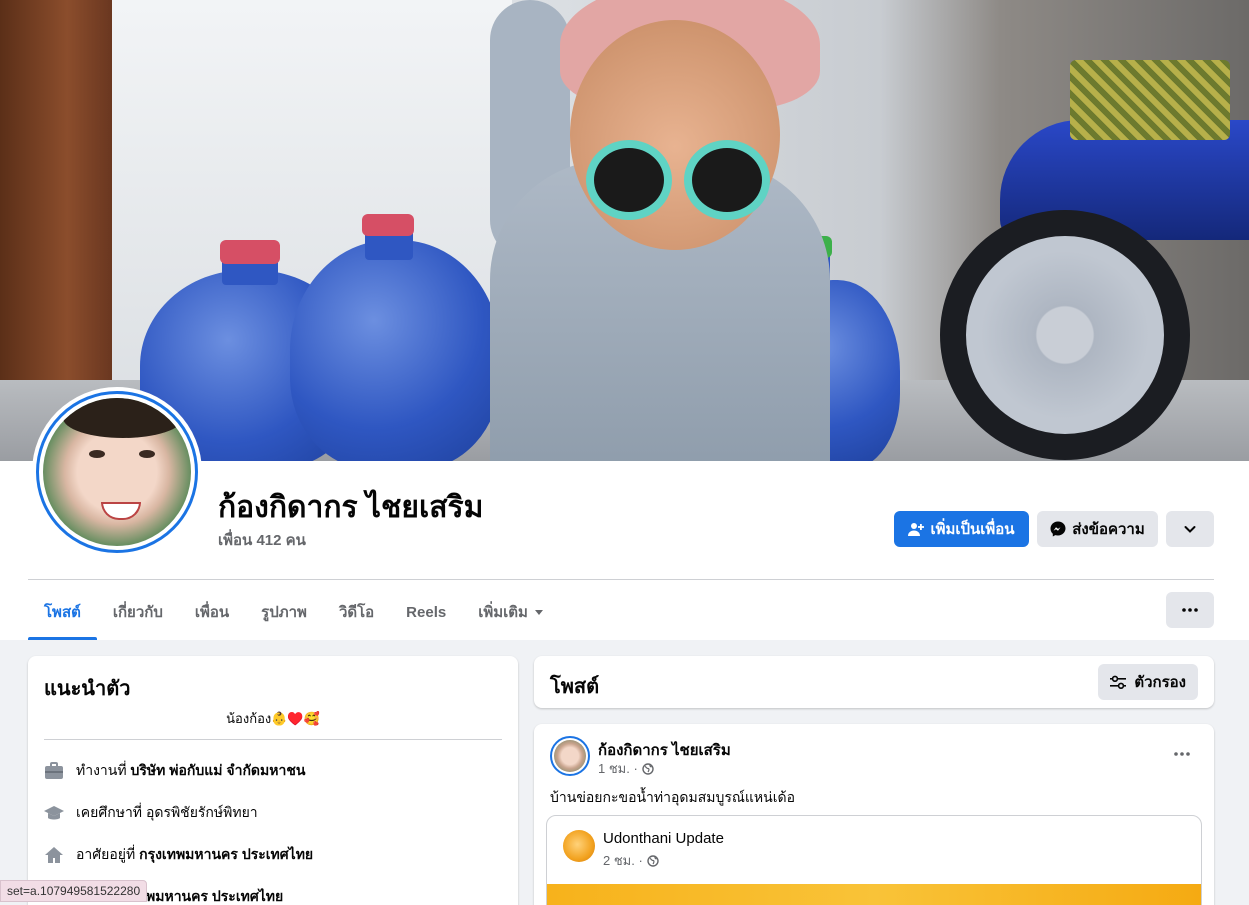 Image resolution: width=1249 pixels, height=905 pixels. I want to click on intro-from-value: เทพมหานคร ประเทศไทย, so click(207, 895).